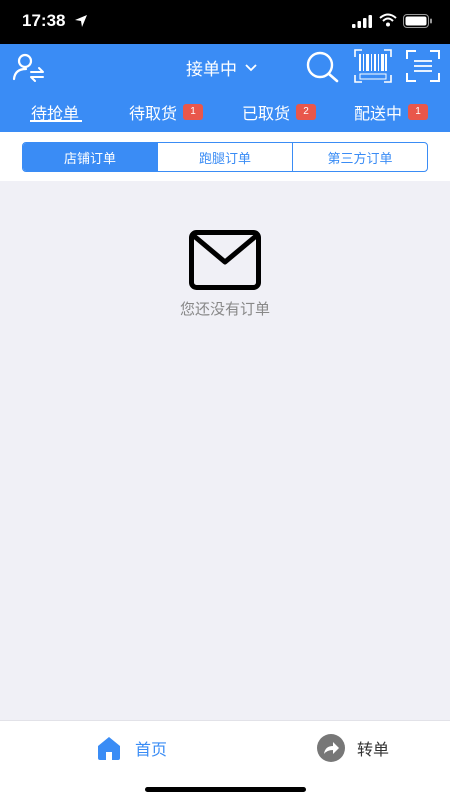 The height and width of the screenshot is (800, 450). I want to click on barcode-icon, so click(373, 66).